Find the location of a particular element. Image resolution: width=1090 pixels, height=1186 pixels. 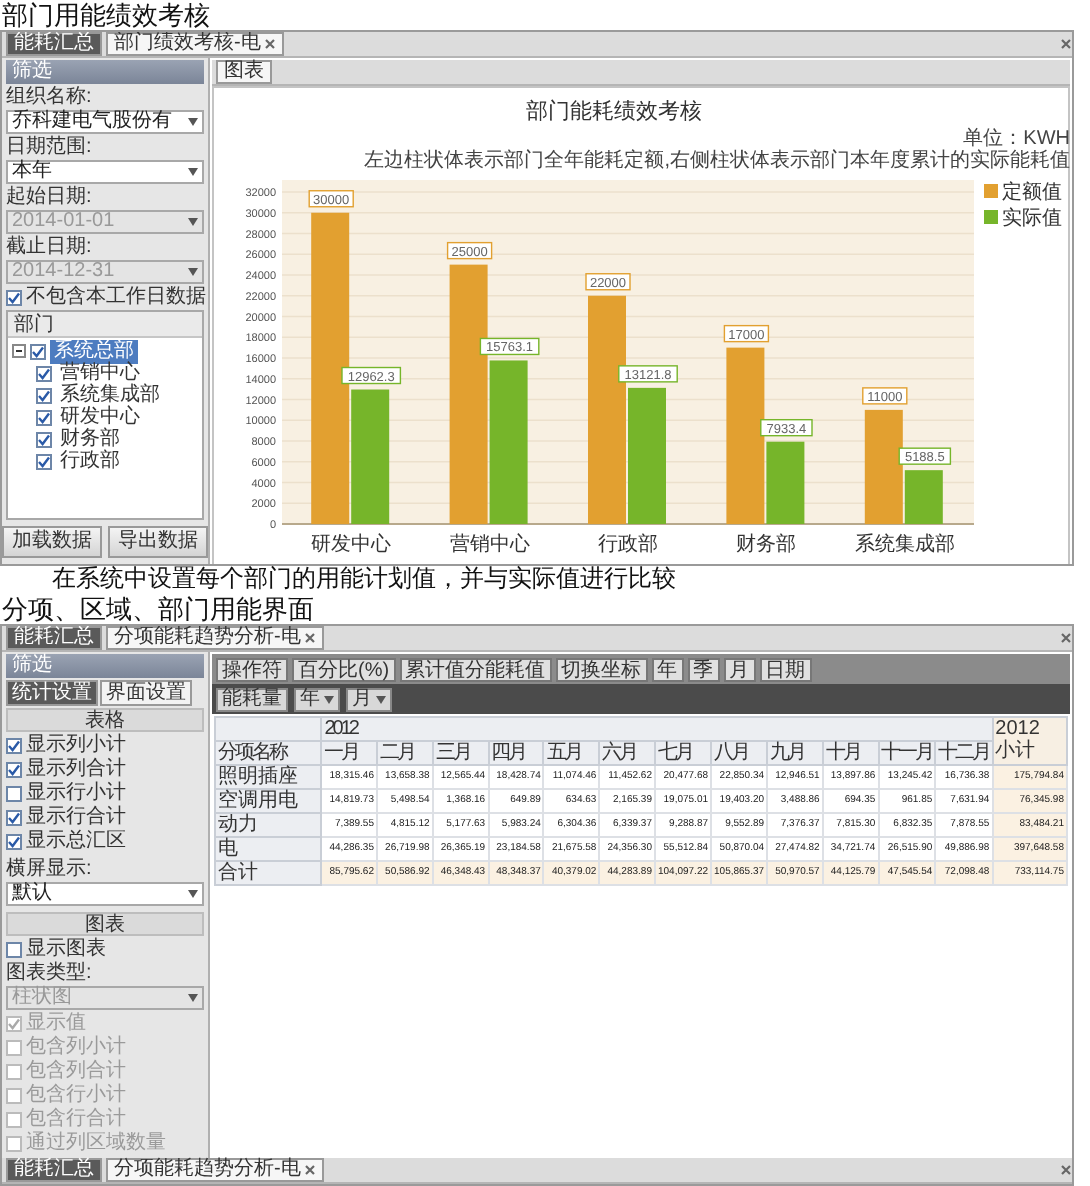

option-label: 显示行合计 is located at coordinates (76, 817).